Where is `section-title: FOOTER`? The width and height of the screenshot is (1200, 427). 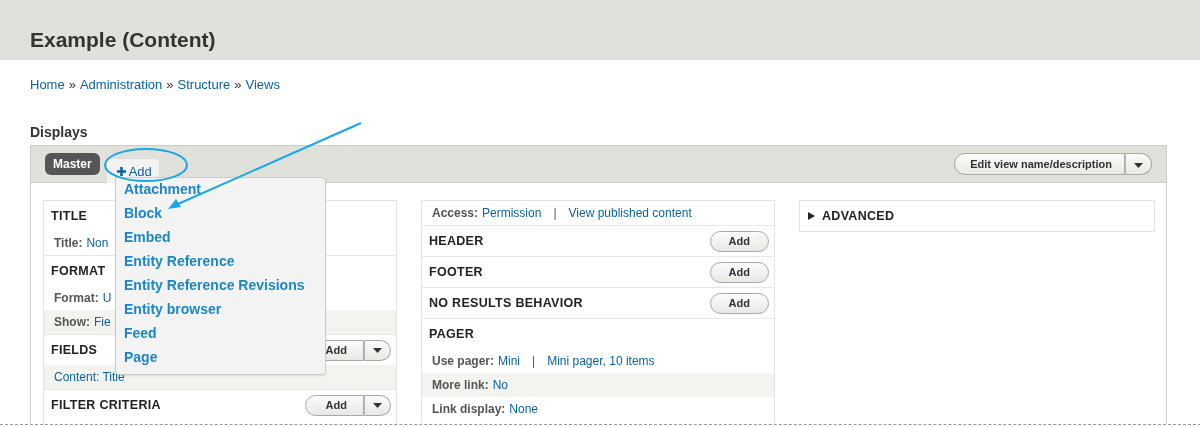
section-title: FOOTER is located at coordinates (456, 272).